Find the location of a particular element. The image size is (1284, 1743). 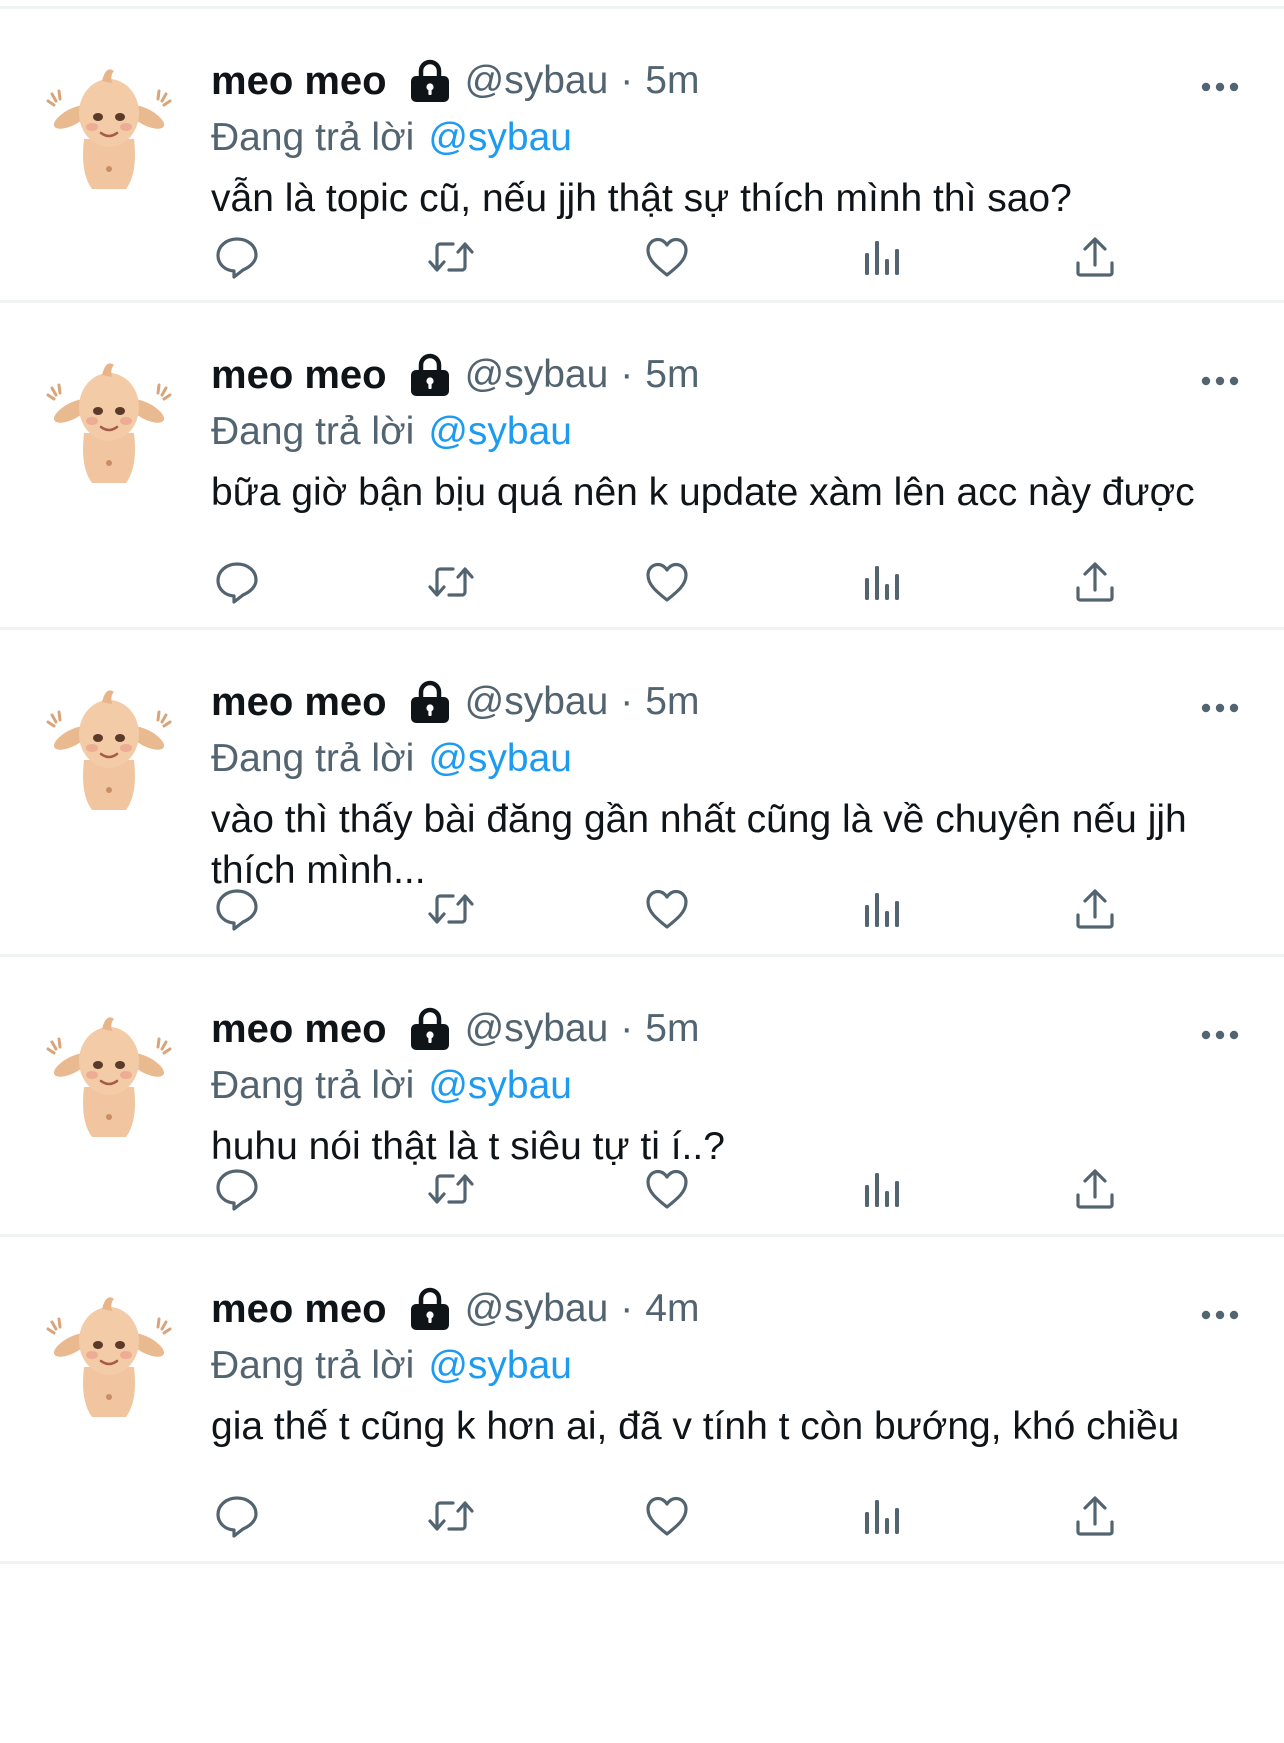

tweet-header: meo meo @sybau · 4m is located at coordinates (455, 1309).